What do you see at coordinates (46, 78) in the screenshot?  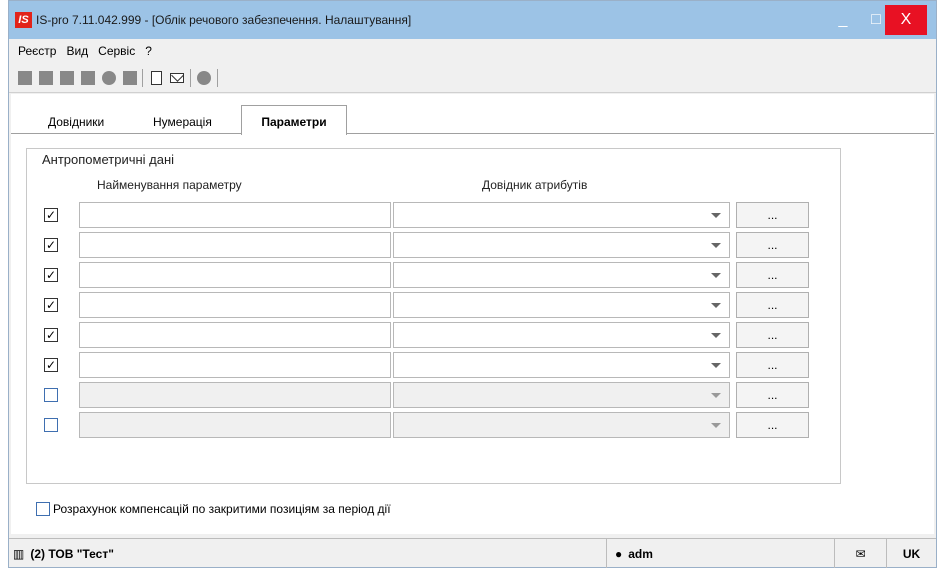 I see `copy-icon` at bounding box center [46, 78].